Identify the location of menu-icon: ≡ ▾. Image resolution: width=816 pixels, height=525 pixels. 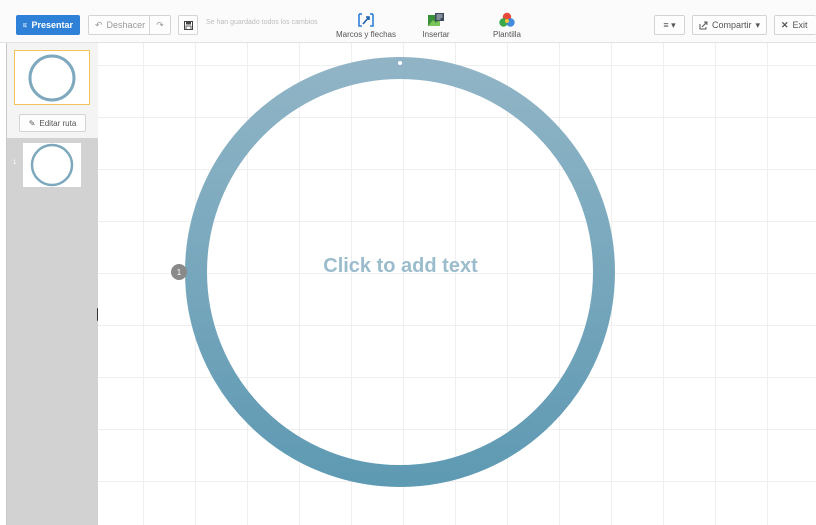
(669, 24).